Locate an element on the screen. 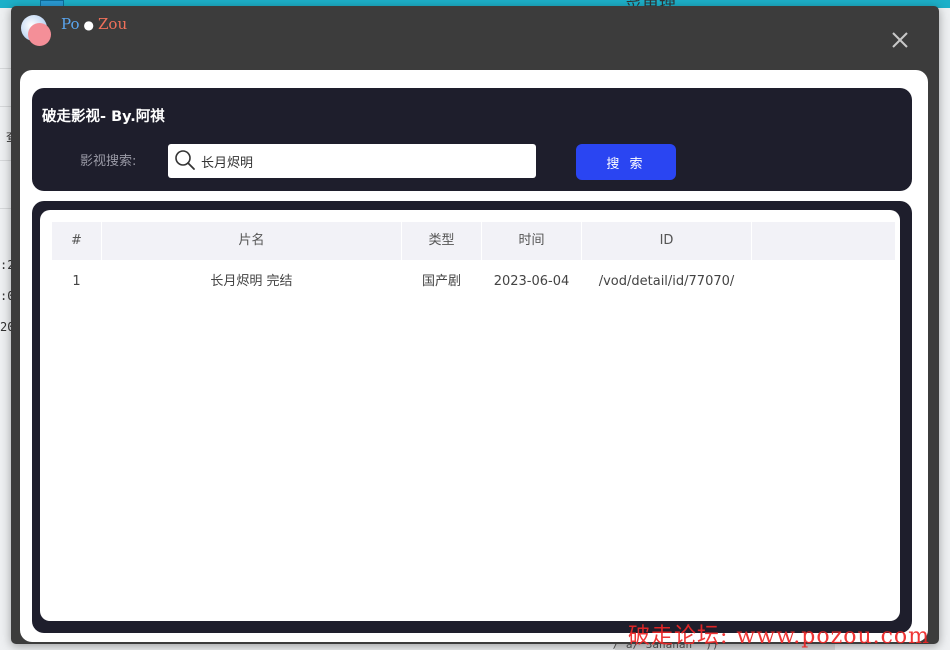 Image resolution: width=950 pixels, height=650 pixels. search-panel: 破走影视- By.阿祺 影视搜索: 搜 索 is located at coordinates (472, 139).